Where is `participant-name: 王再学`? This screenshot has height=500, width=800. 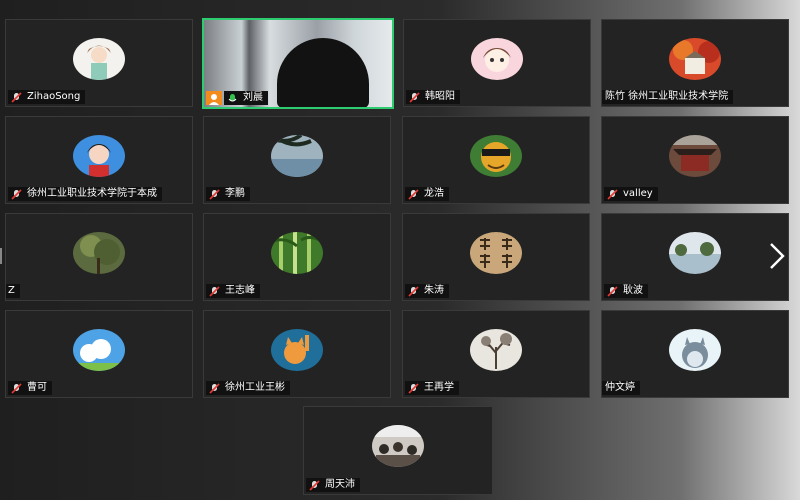 participant-name: 王再学 is located at coordinates (439, 387).